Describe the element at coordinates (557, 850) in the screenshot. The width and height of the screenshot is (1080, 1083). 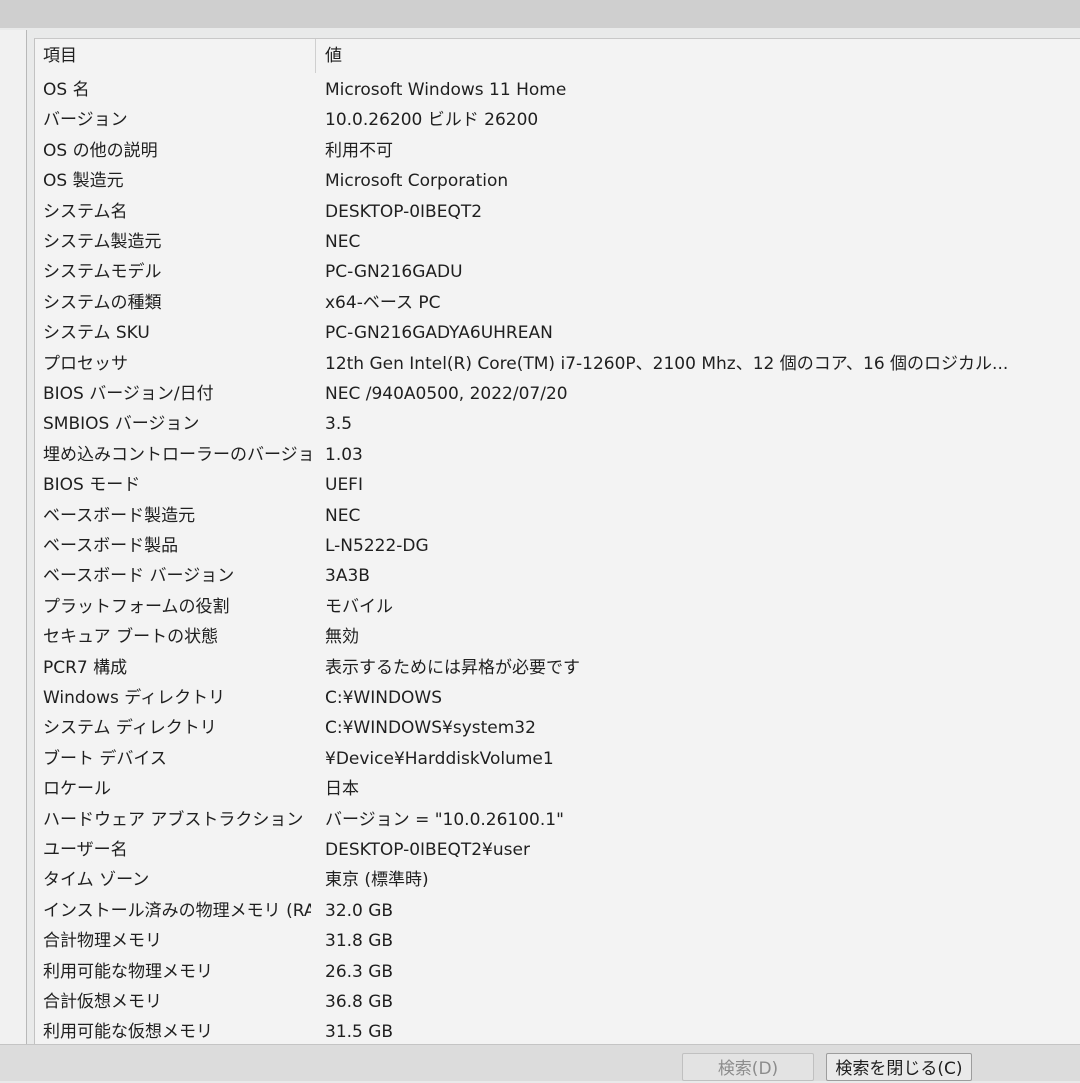
I see `table-row: ユーザー名 DESKTOP-0IBEQT2¥user` at that location.